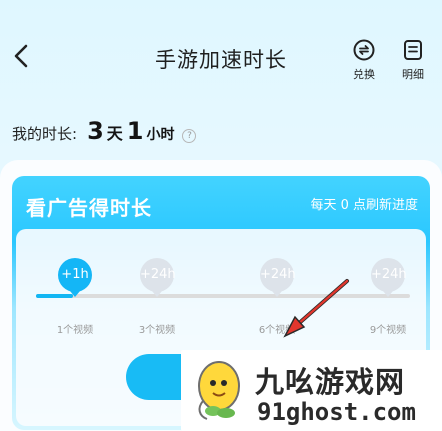 The width and height of the screenshot is (442, 431). I want to click on exchange-icon, so click(364, 50).